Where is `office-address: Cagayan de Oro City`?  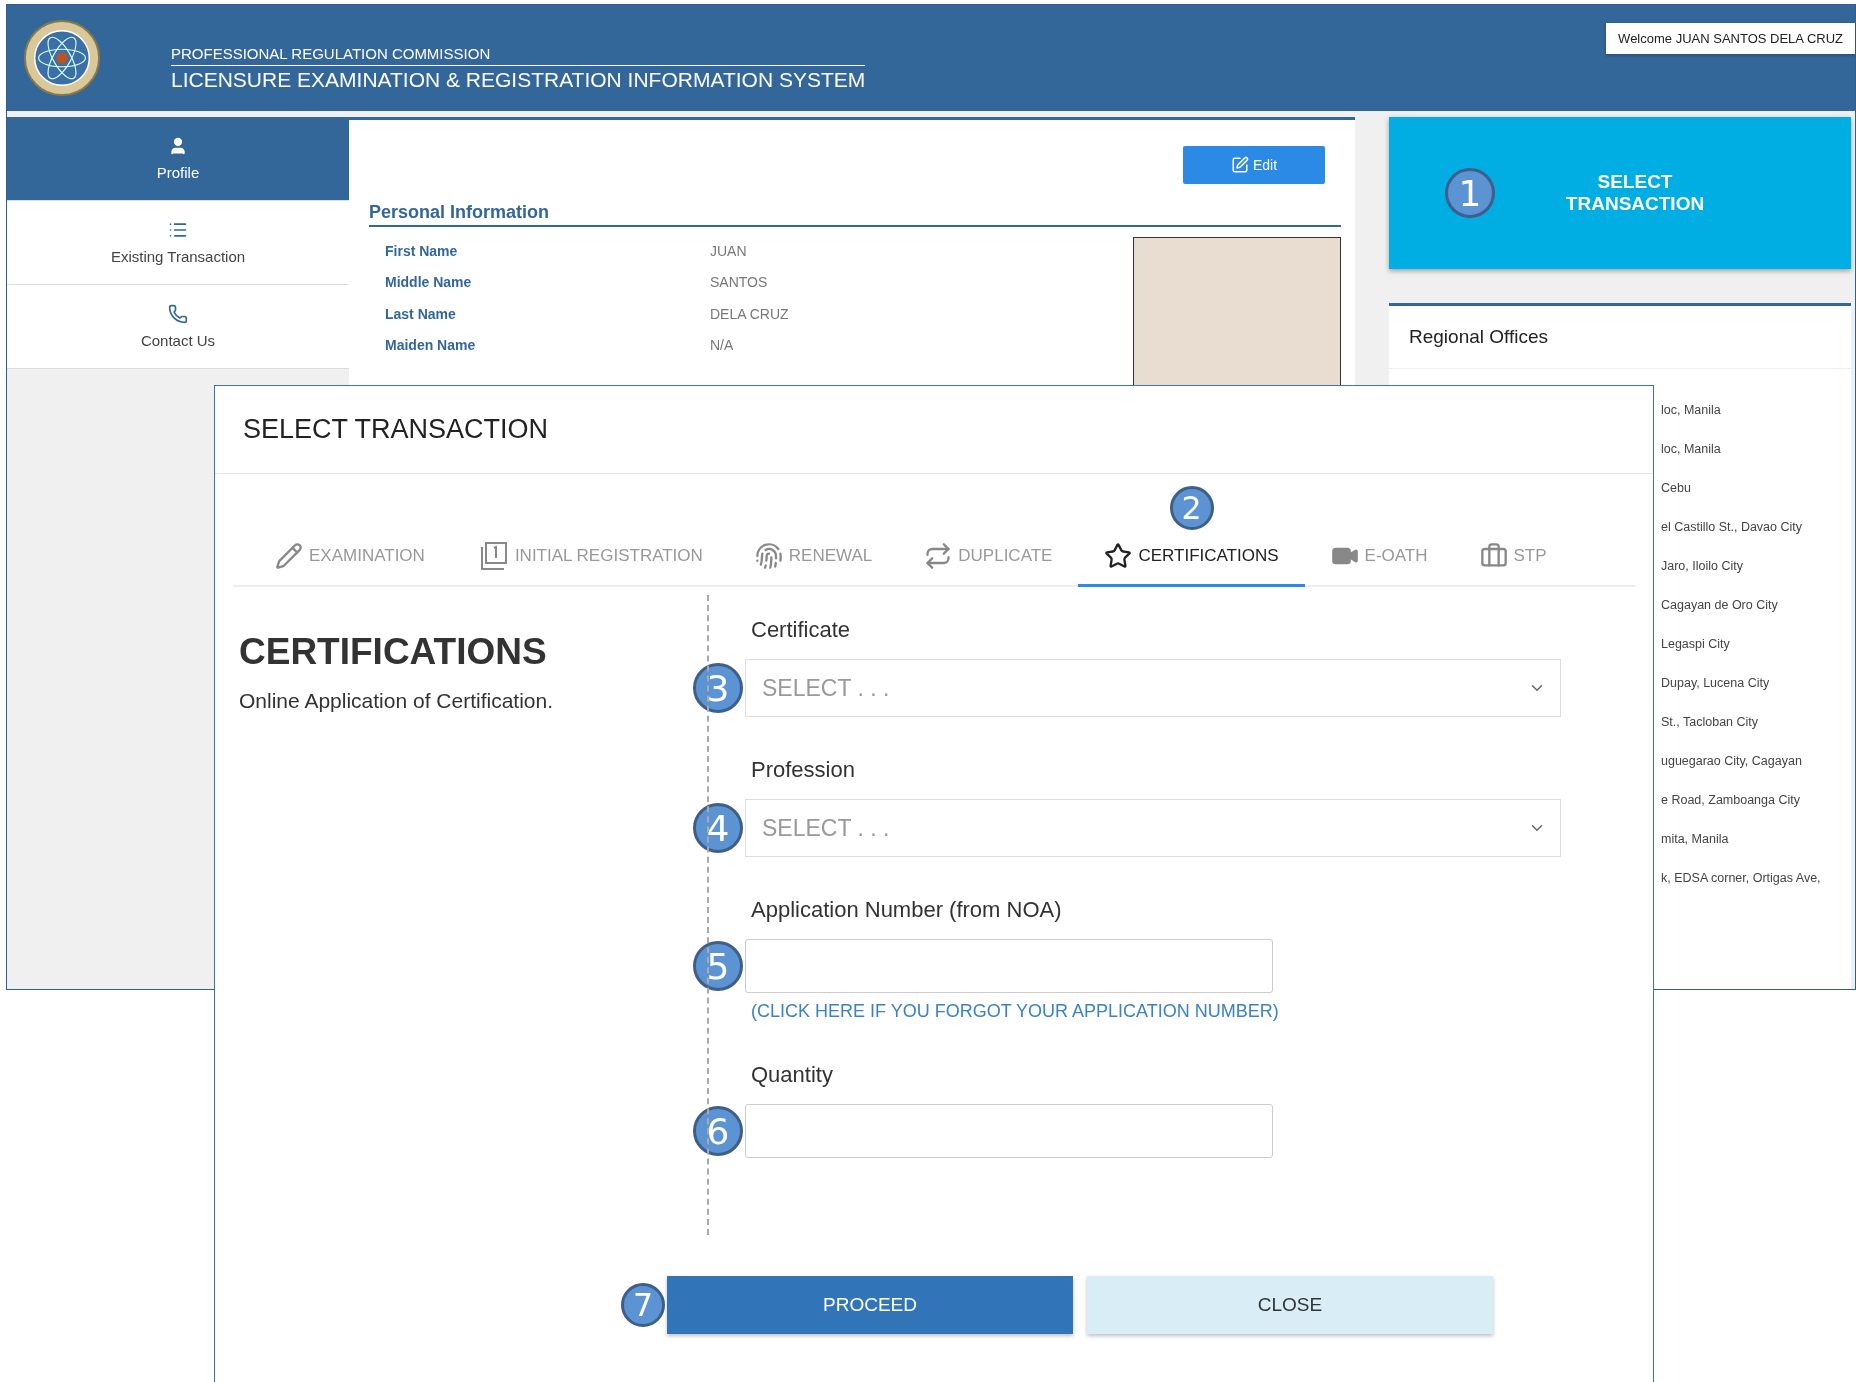 office-address: Cagayan de Oro City is located at coordinates (1720, 605).